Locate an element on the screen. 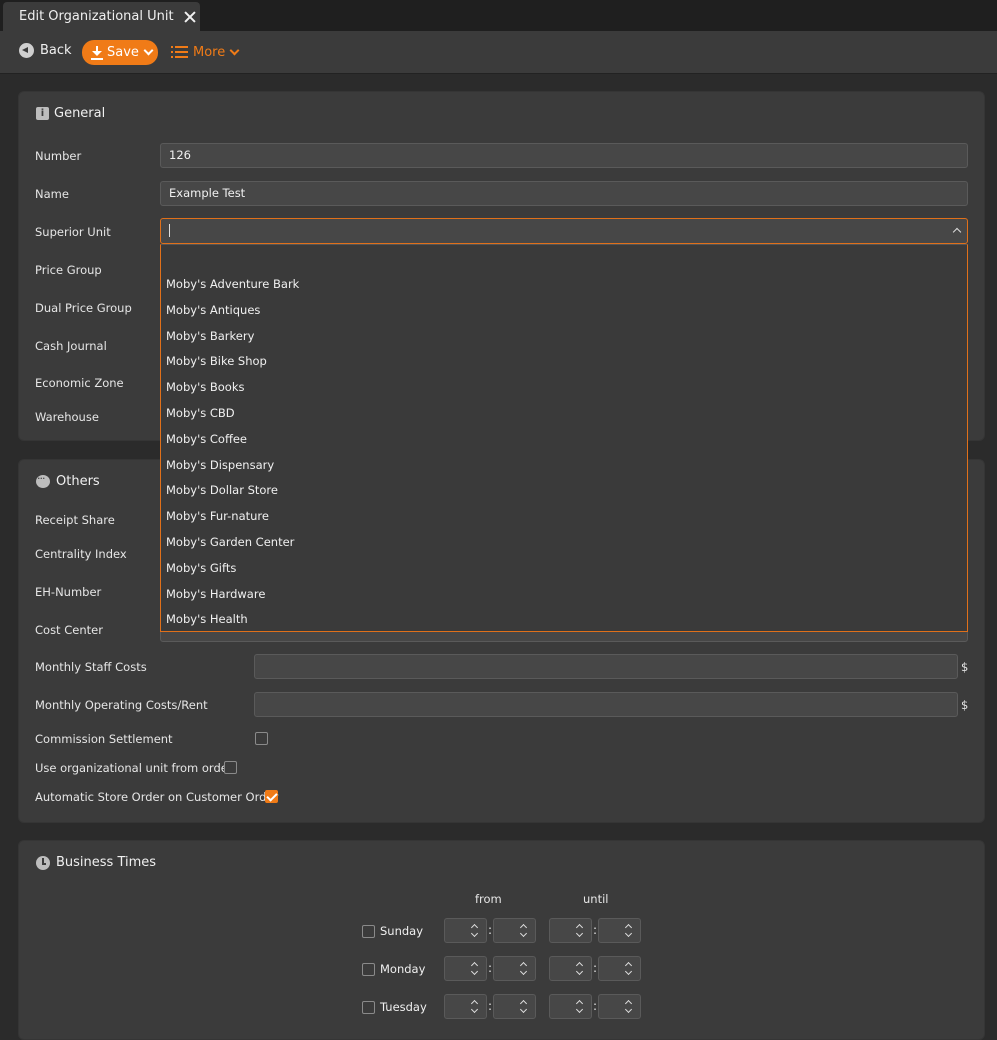  others-title-text: Others is located at coordinates (78, 481).